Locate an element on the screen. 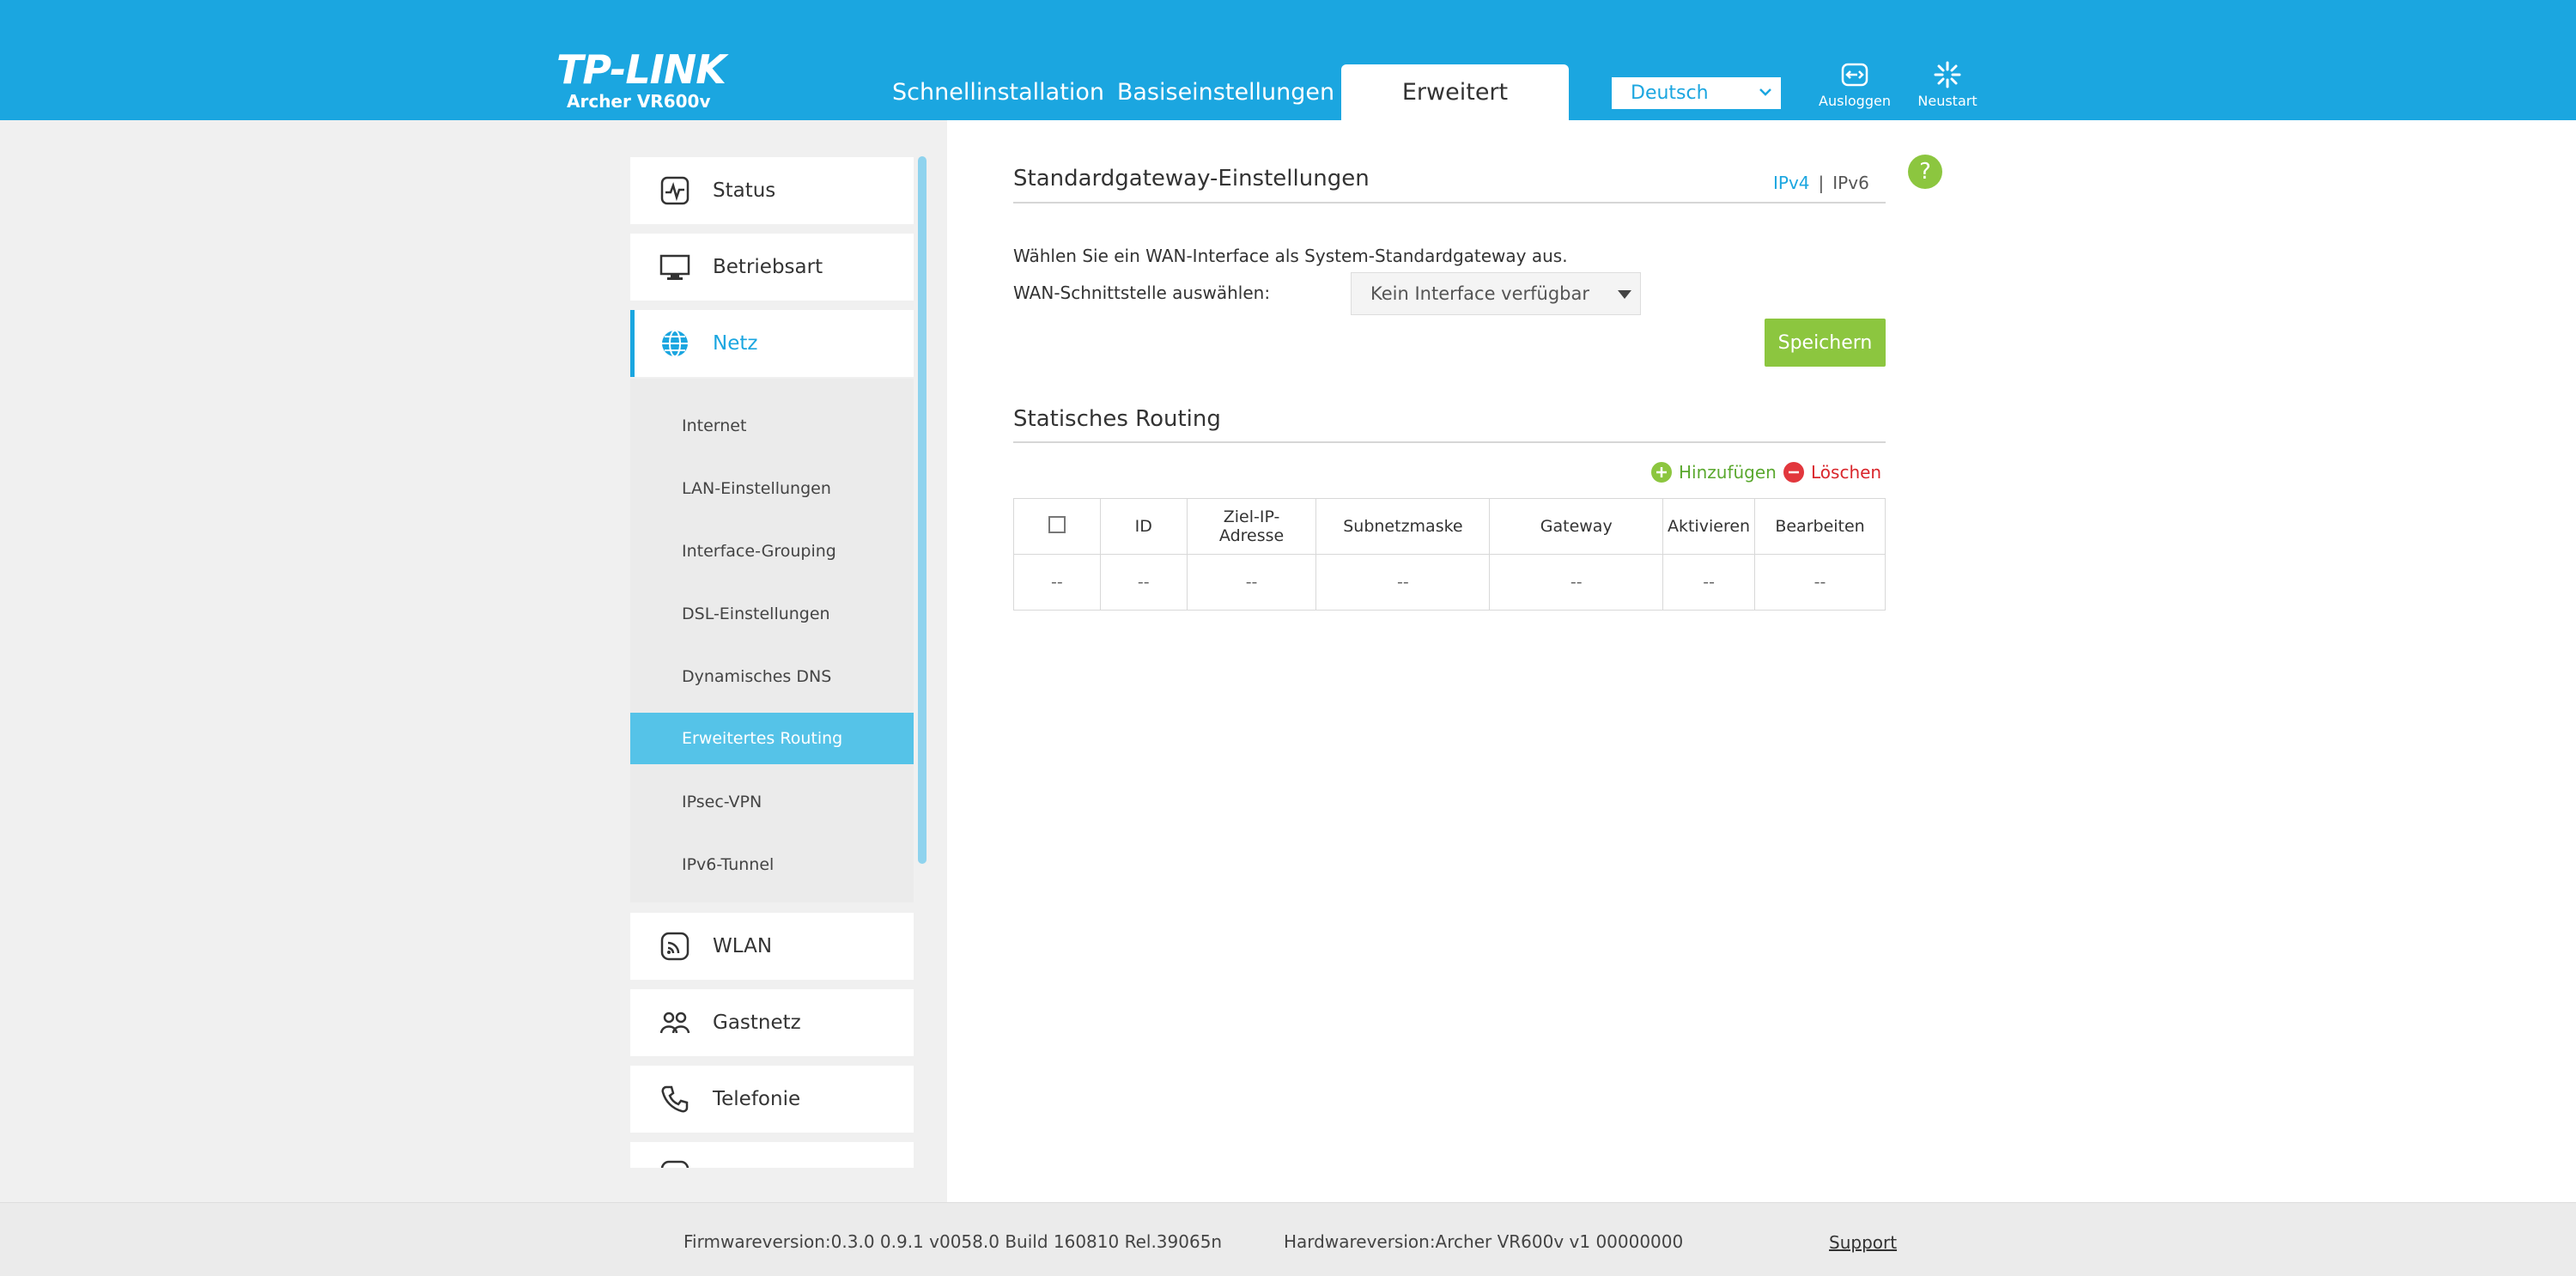  globe-icon is located at coordinates (675, 343).